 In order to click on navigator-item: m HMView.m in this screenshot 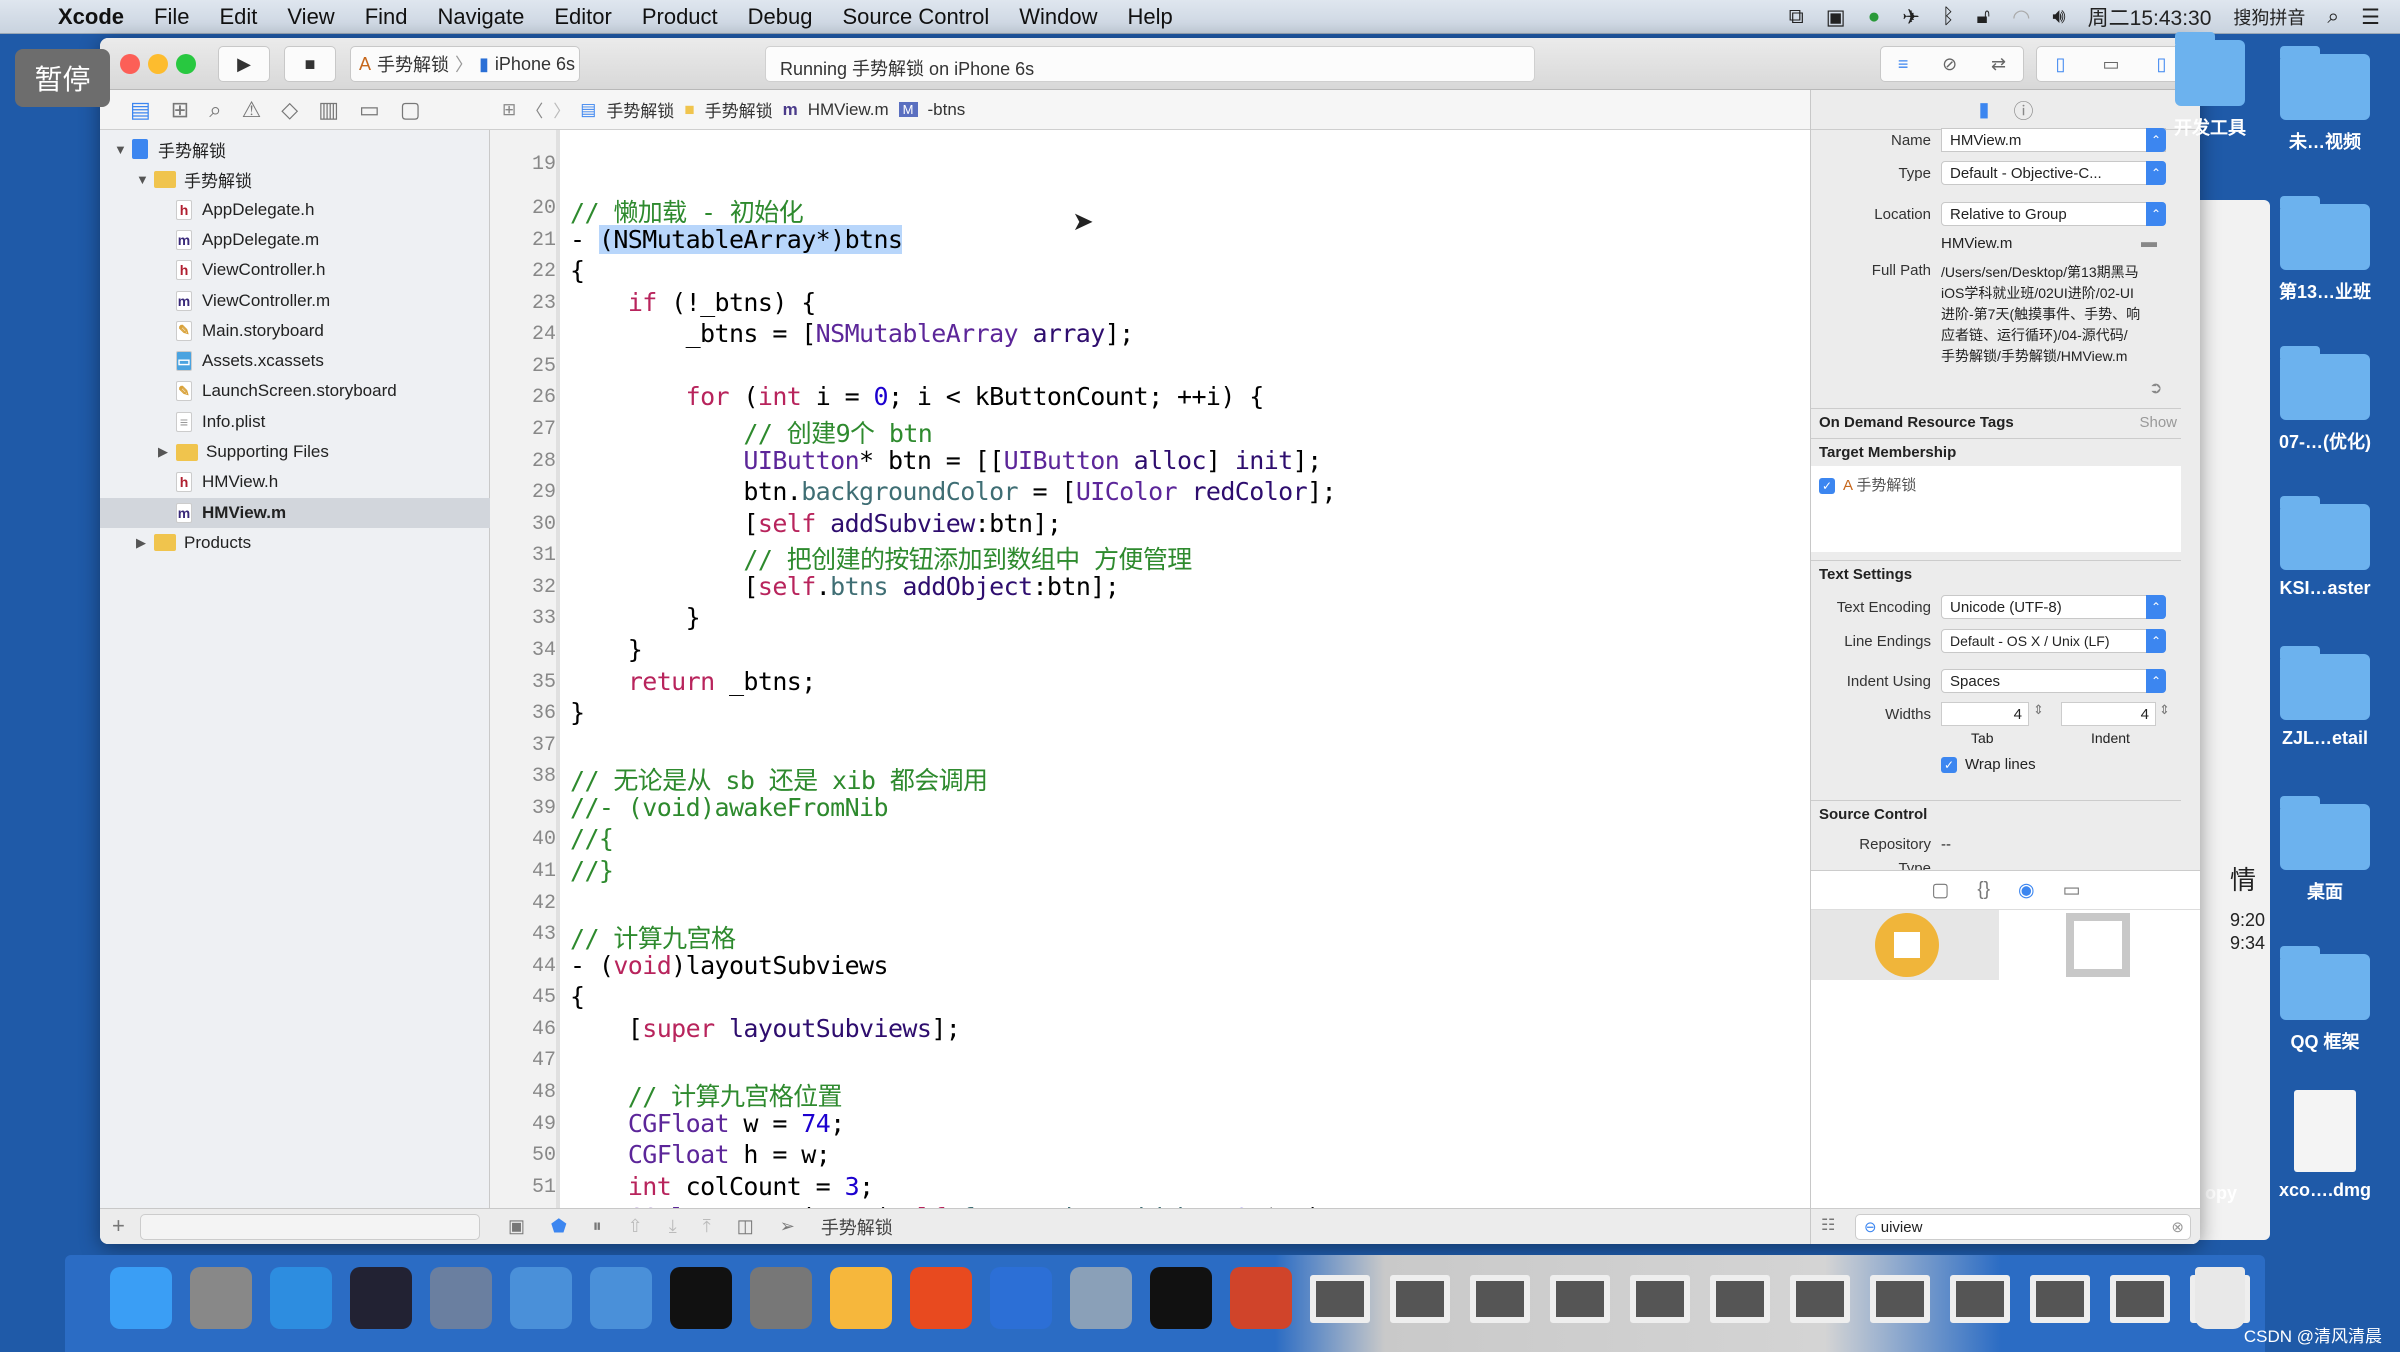, I will do `click(295, 512)`.